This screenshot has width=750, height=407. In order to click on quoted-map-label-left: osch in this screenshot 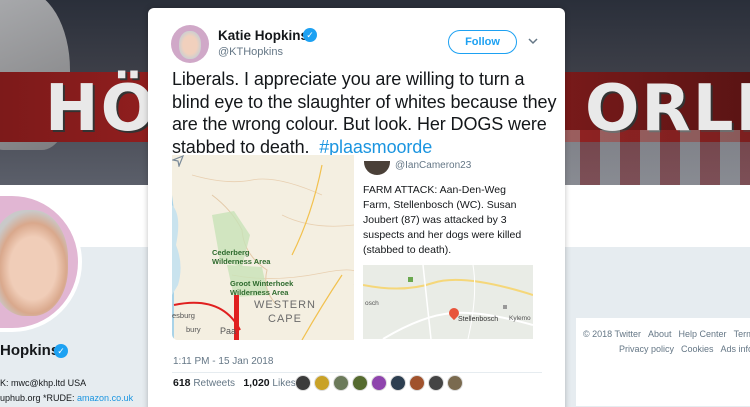, I will do `click(372, 303)`.